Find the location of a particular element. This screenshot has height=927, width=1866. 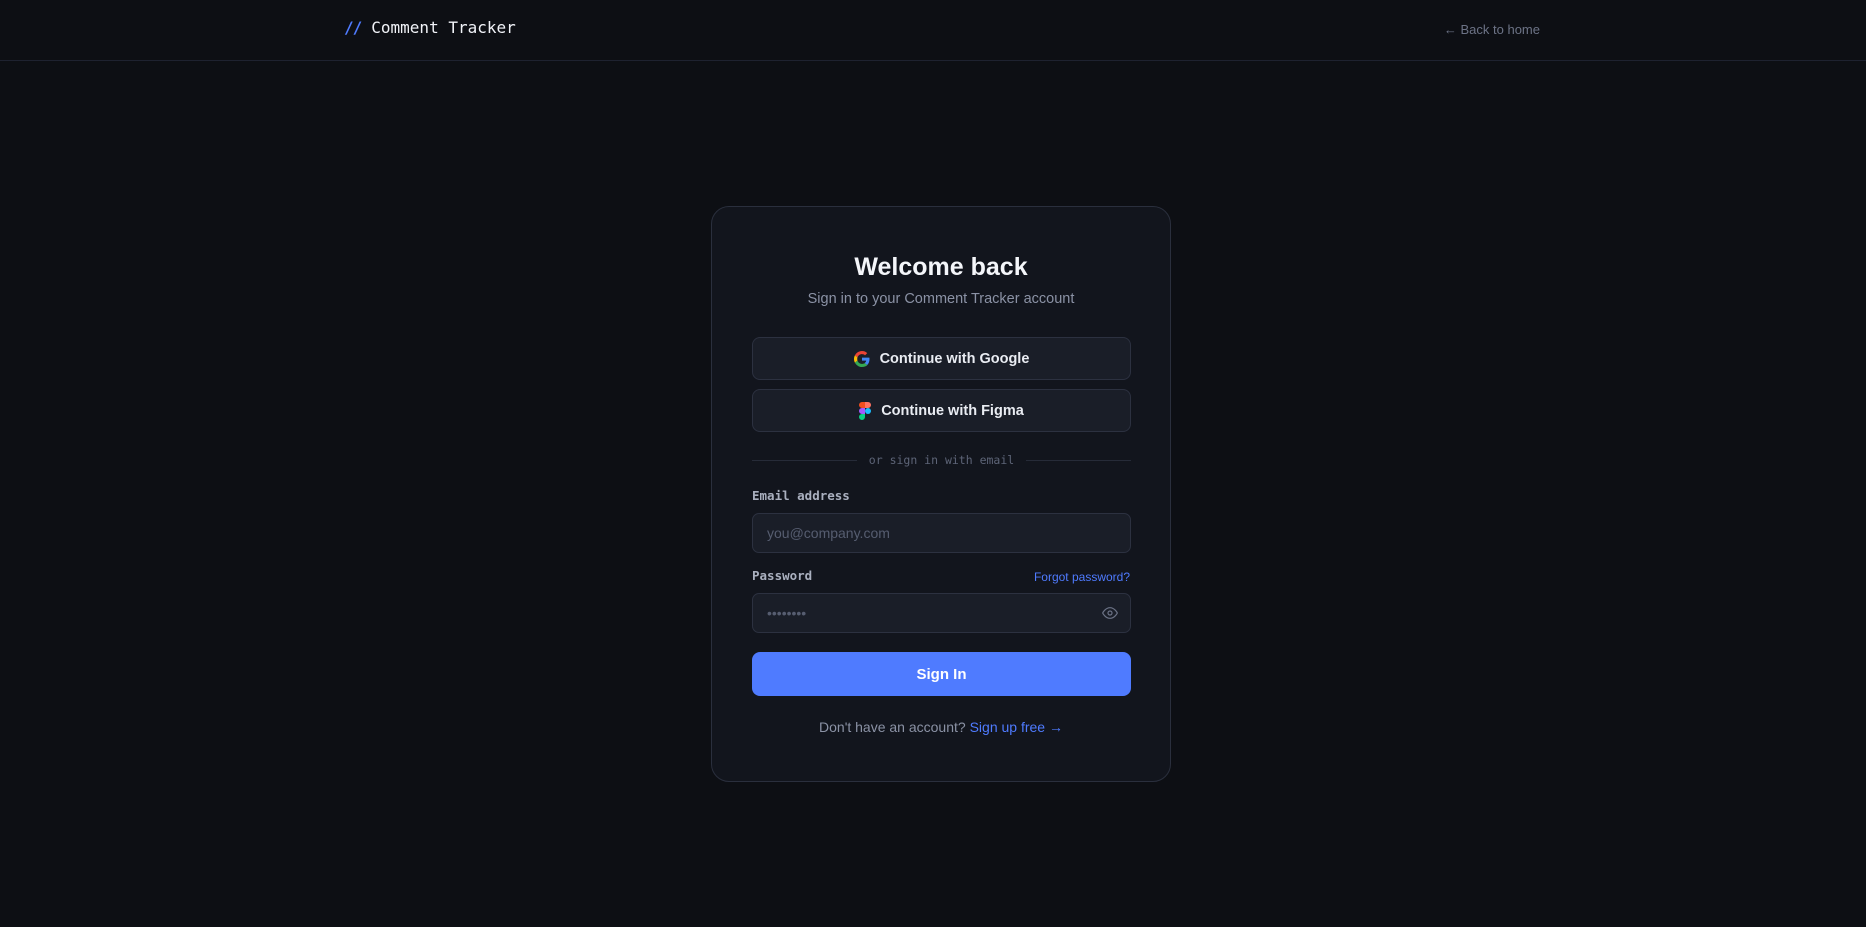

email-divider: or sign in with email is located at coordinates (941, 460).